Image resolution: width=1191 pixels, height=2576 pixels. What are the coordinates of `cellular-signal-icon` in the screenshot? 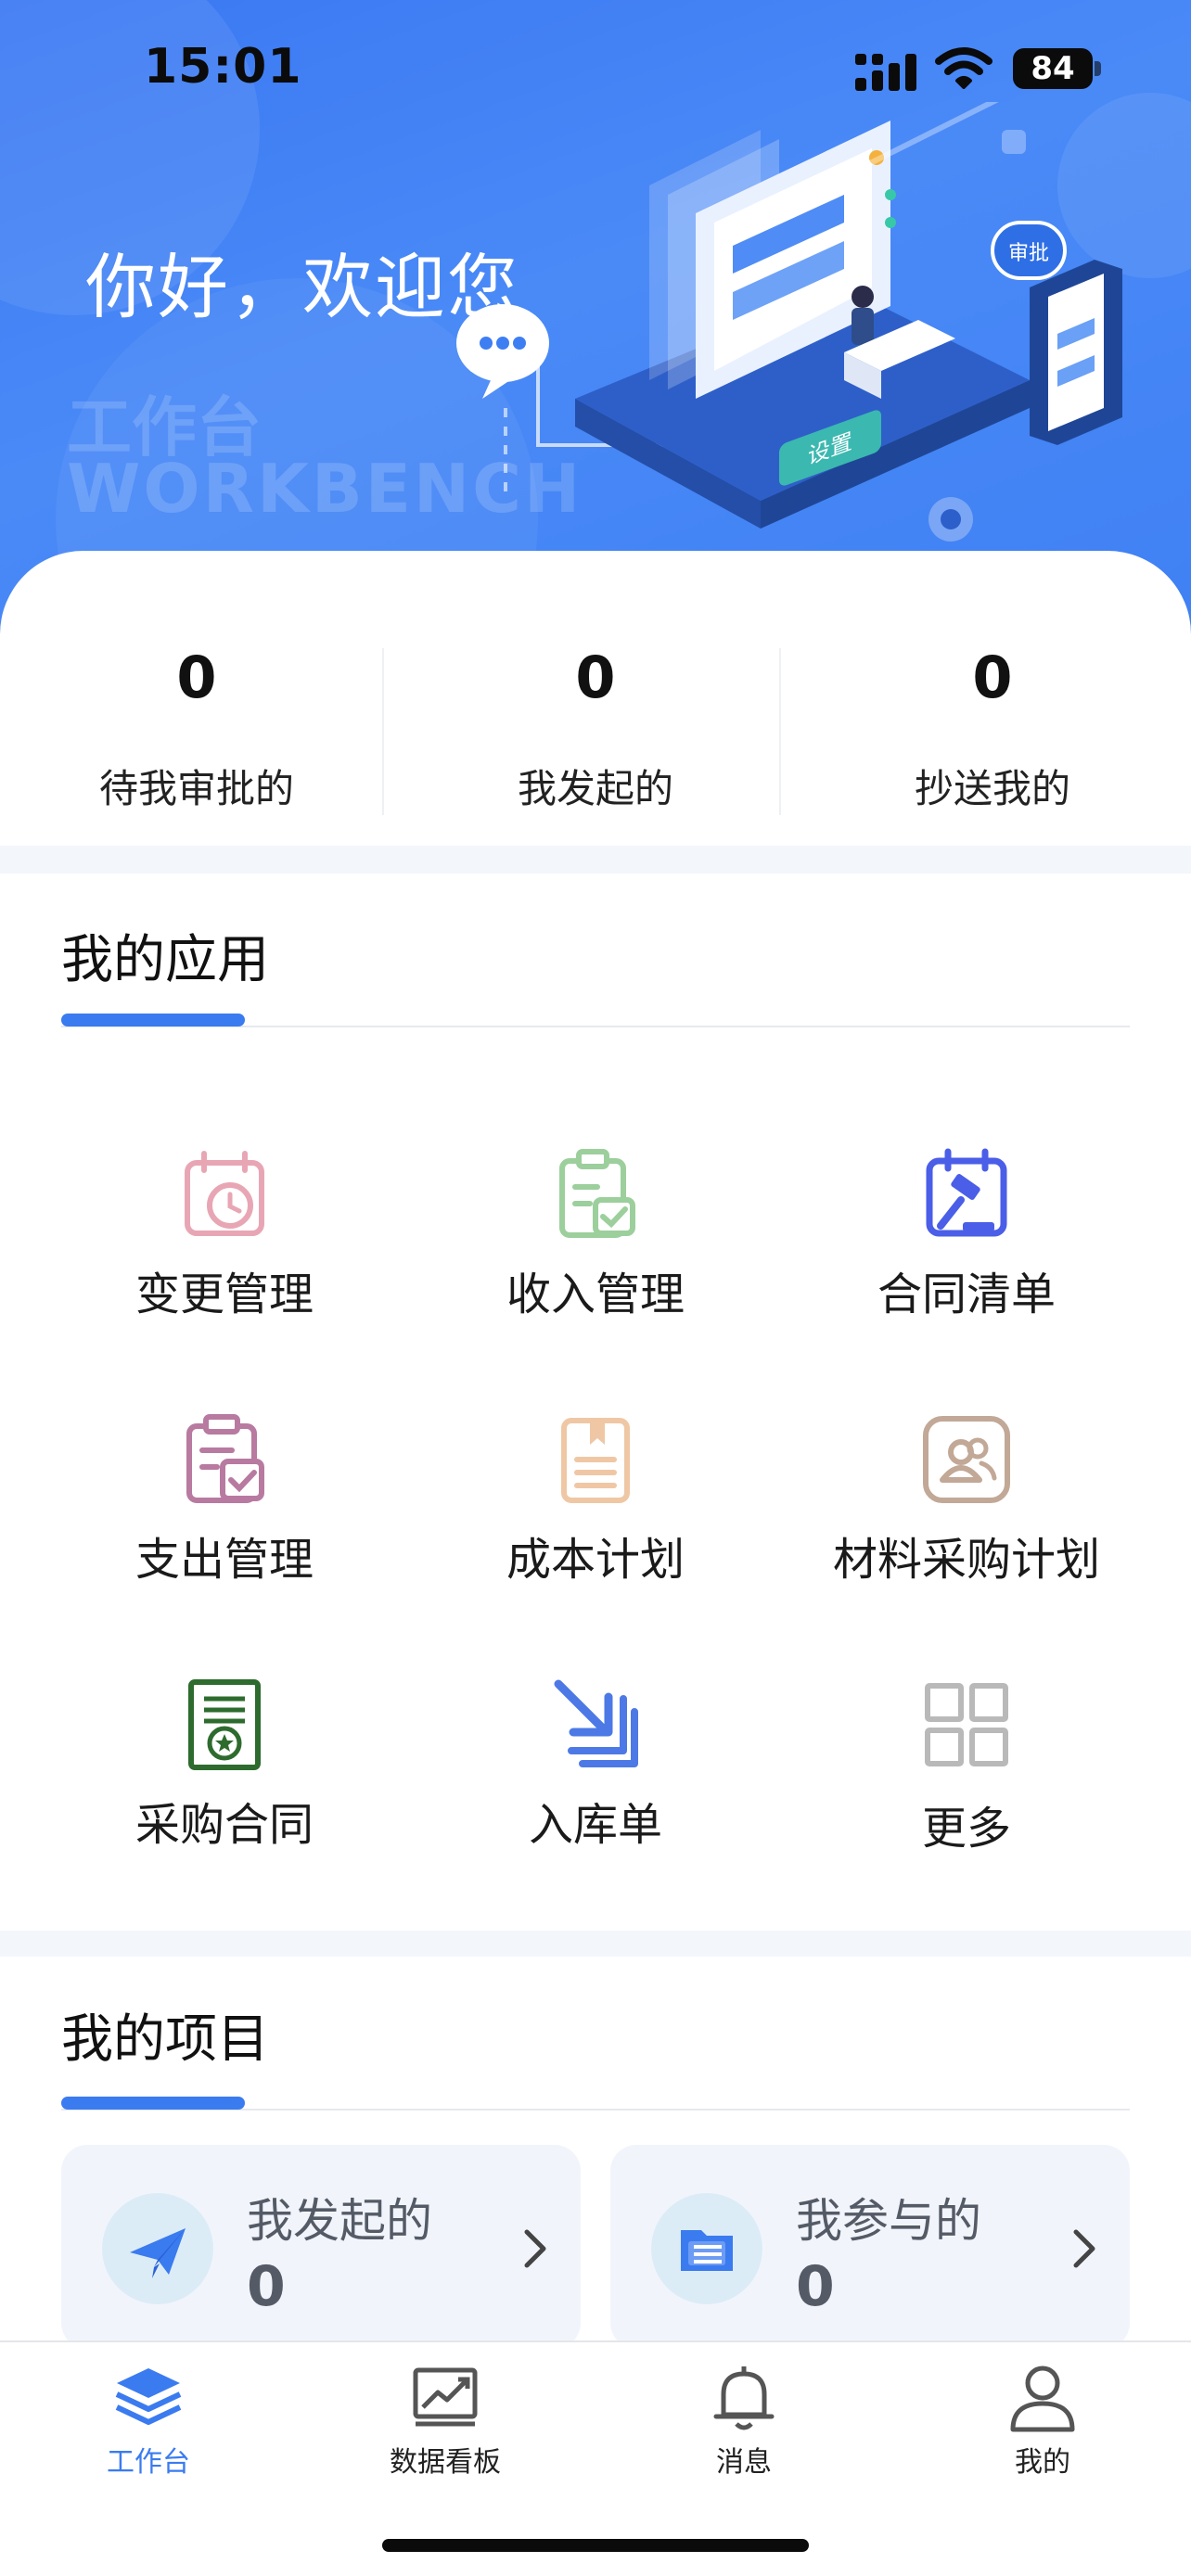 It's located at (885, 72).